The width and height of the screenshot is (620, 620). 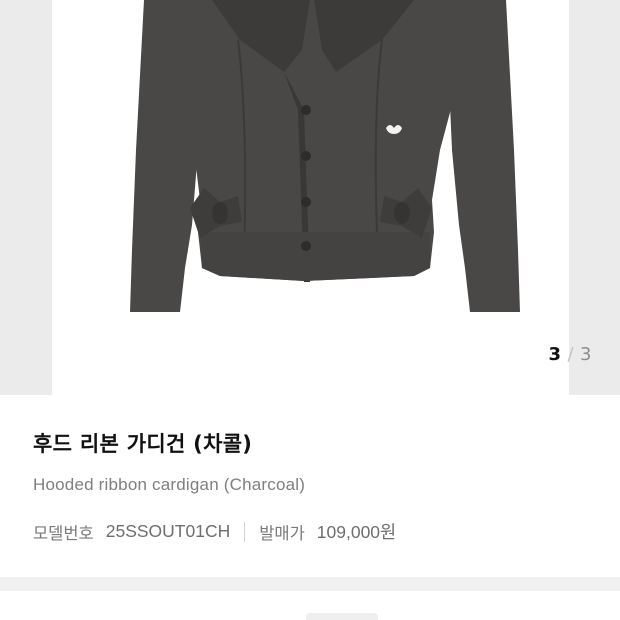 What do you see at coordinates (310, 605) in the screenshot?
I see `next-section` at bounding box center [310, 605].